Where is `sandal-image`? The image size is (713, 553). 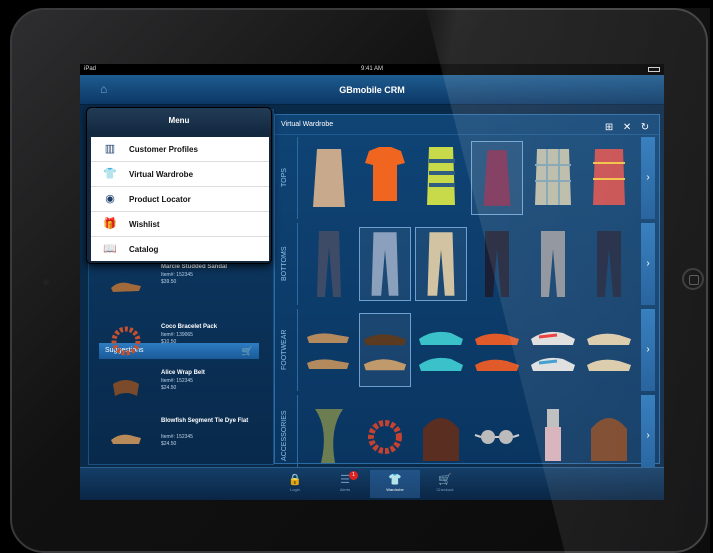
sandal-image is located at coordinates (126, 287).